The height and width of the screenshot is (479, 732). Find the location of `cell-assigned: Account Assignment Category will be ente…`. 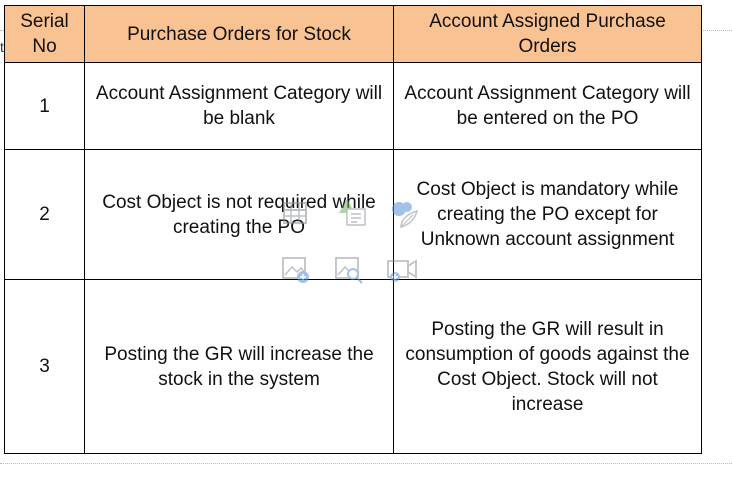

cell-assigned: Account Assignment Category will be ente… is located at coordinates (547, 106).